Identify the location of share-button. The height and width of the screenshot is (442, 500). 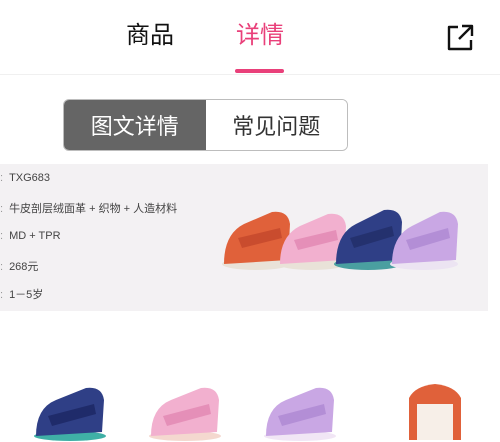
(460, 38).